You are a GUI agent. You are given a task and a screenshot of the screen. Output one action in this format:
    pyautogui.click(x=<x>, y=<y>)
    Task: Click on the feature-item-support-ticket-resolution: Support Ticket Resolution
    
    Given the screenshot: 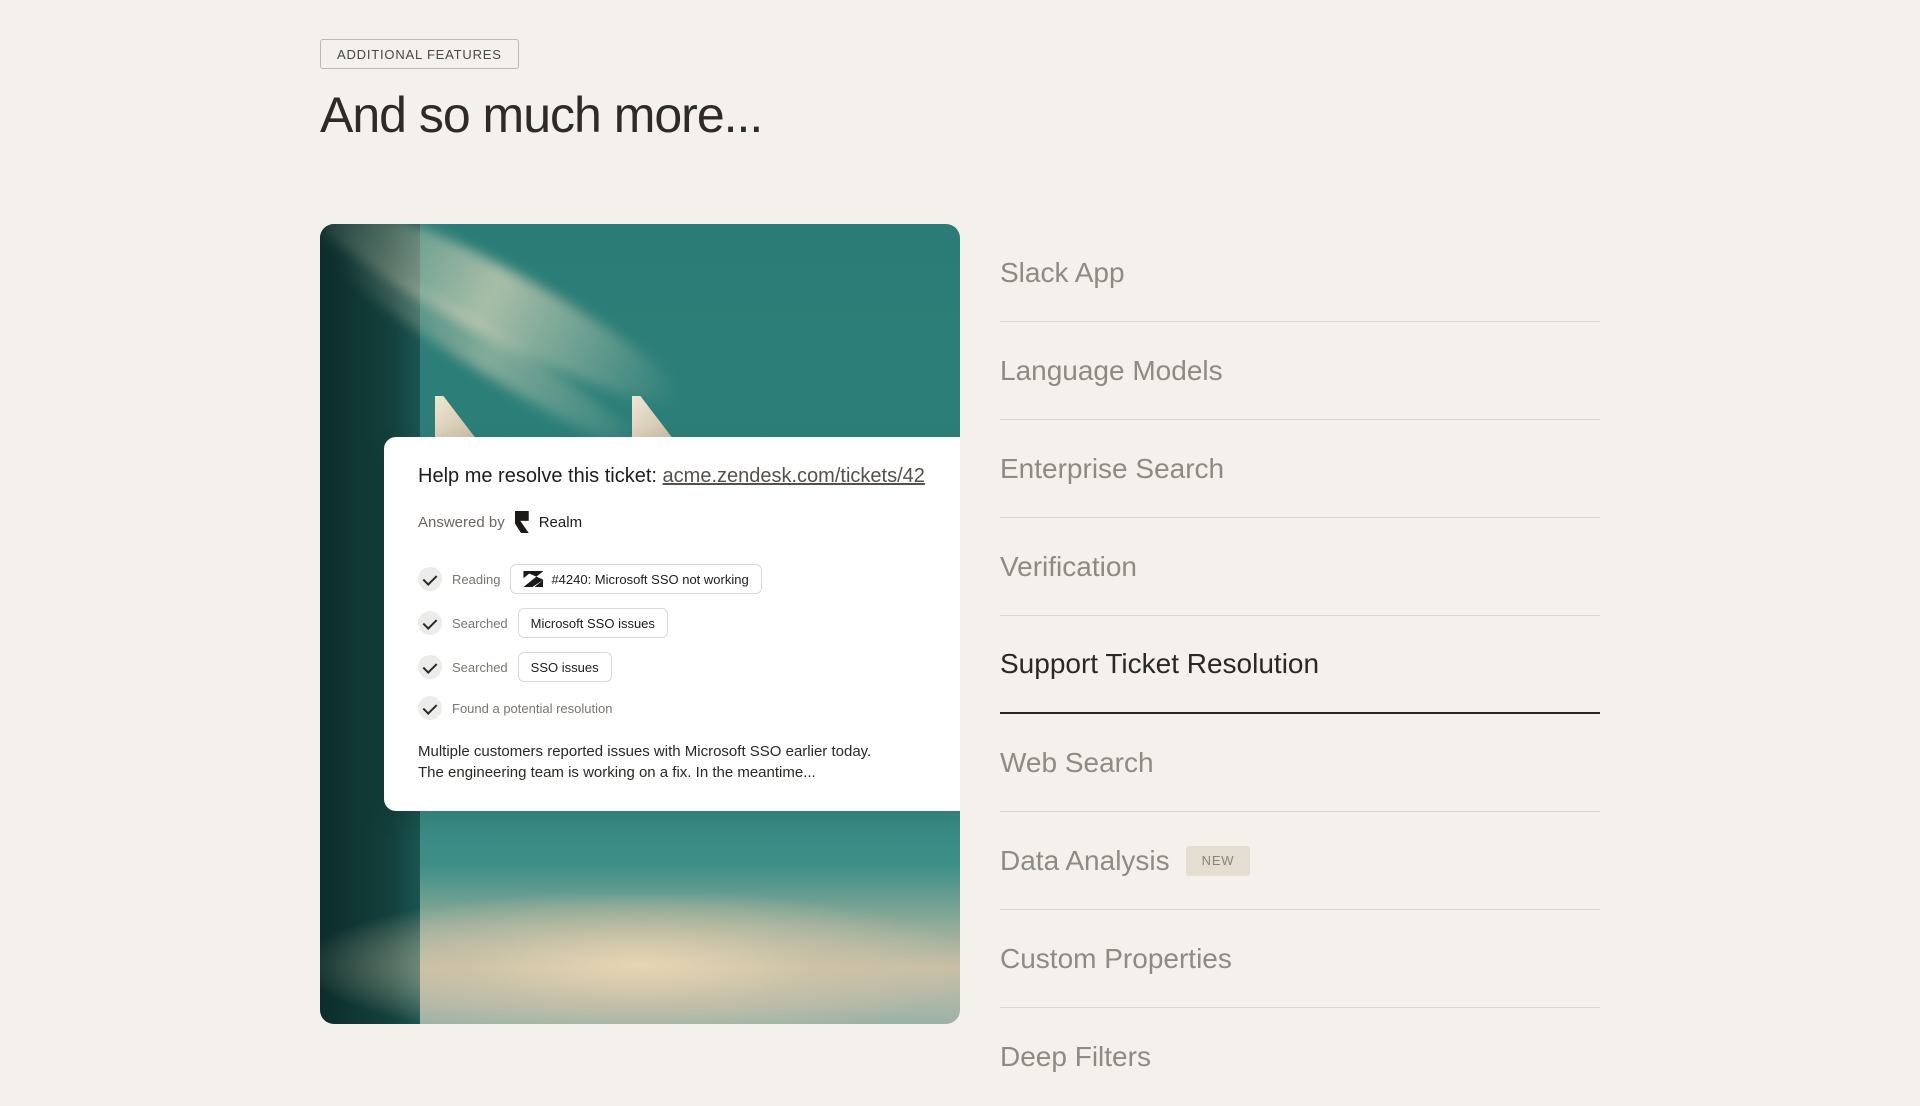 What is the action you would take?
    pyautogui.click(x=1300, y=665)
    